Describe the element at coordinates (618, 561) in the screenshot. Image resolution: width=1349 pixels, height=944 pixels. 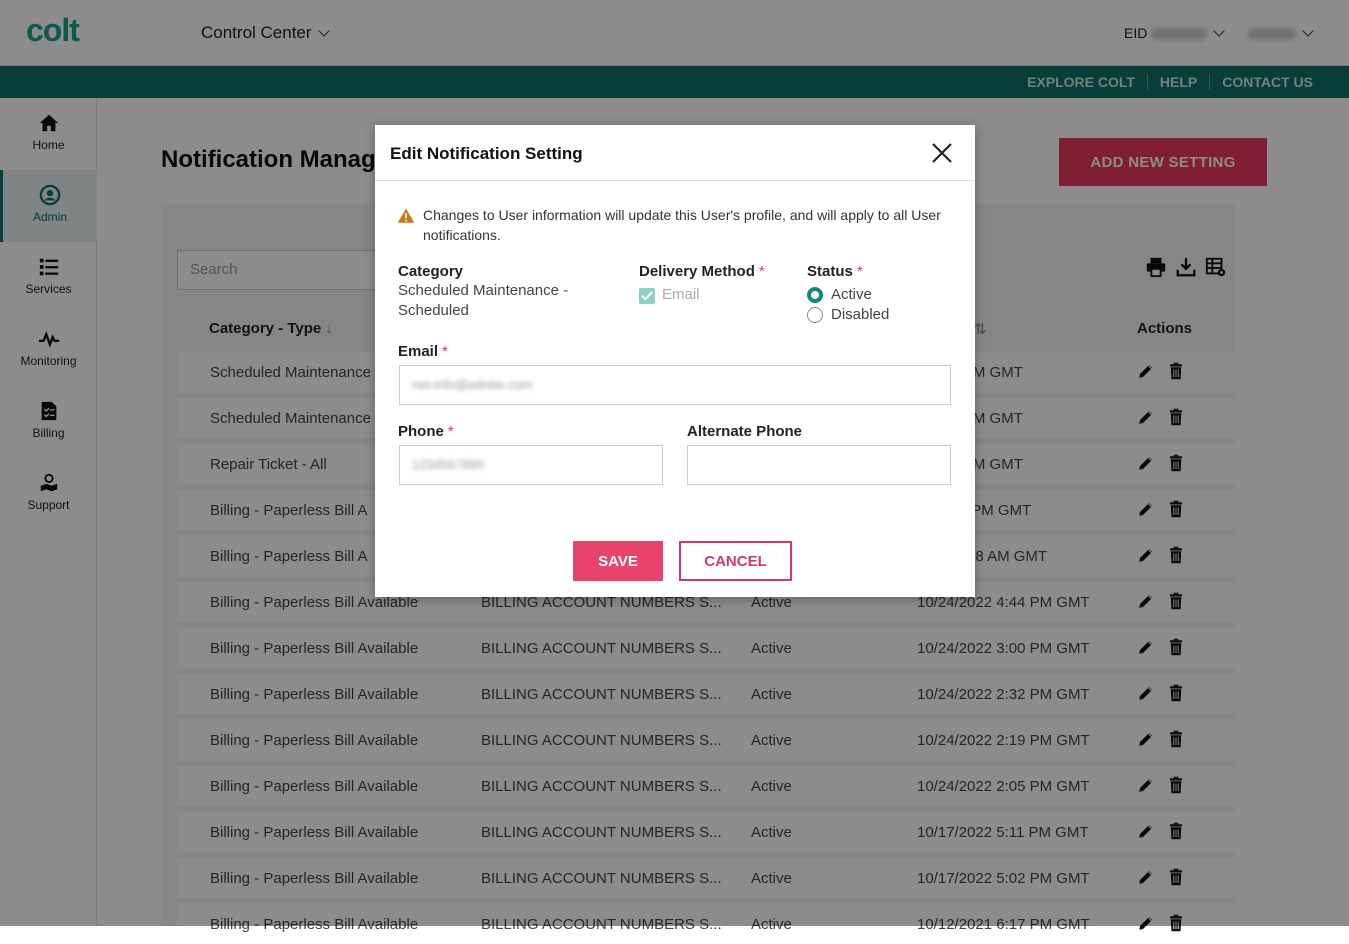
I see `save-button: SAVE` at that location.